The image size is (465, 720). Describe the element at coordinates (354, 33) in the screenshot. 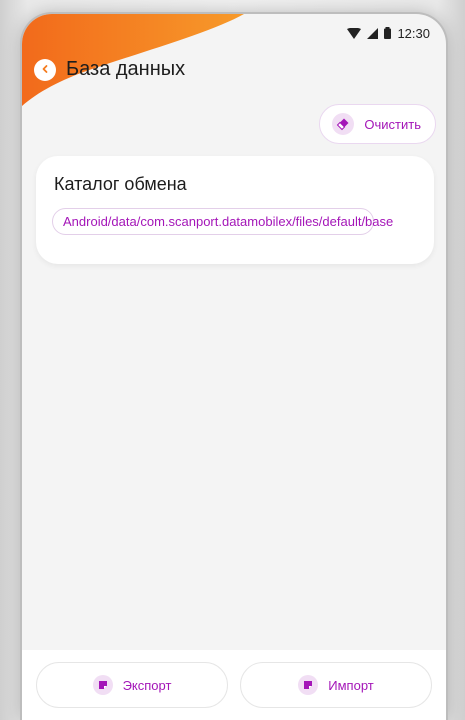

I see `wifi-icon` at that location.